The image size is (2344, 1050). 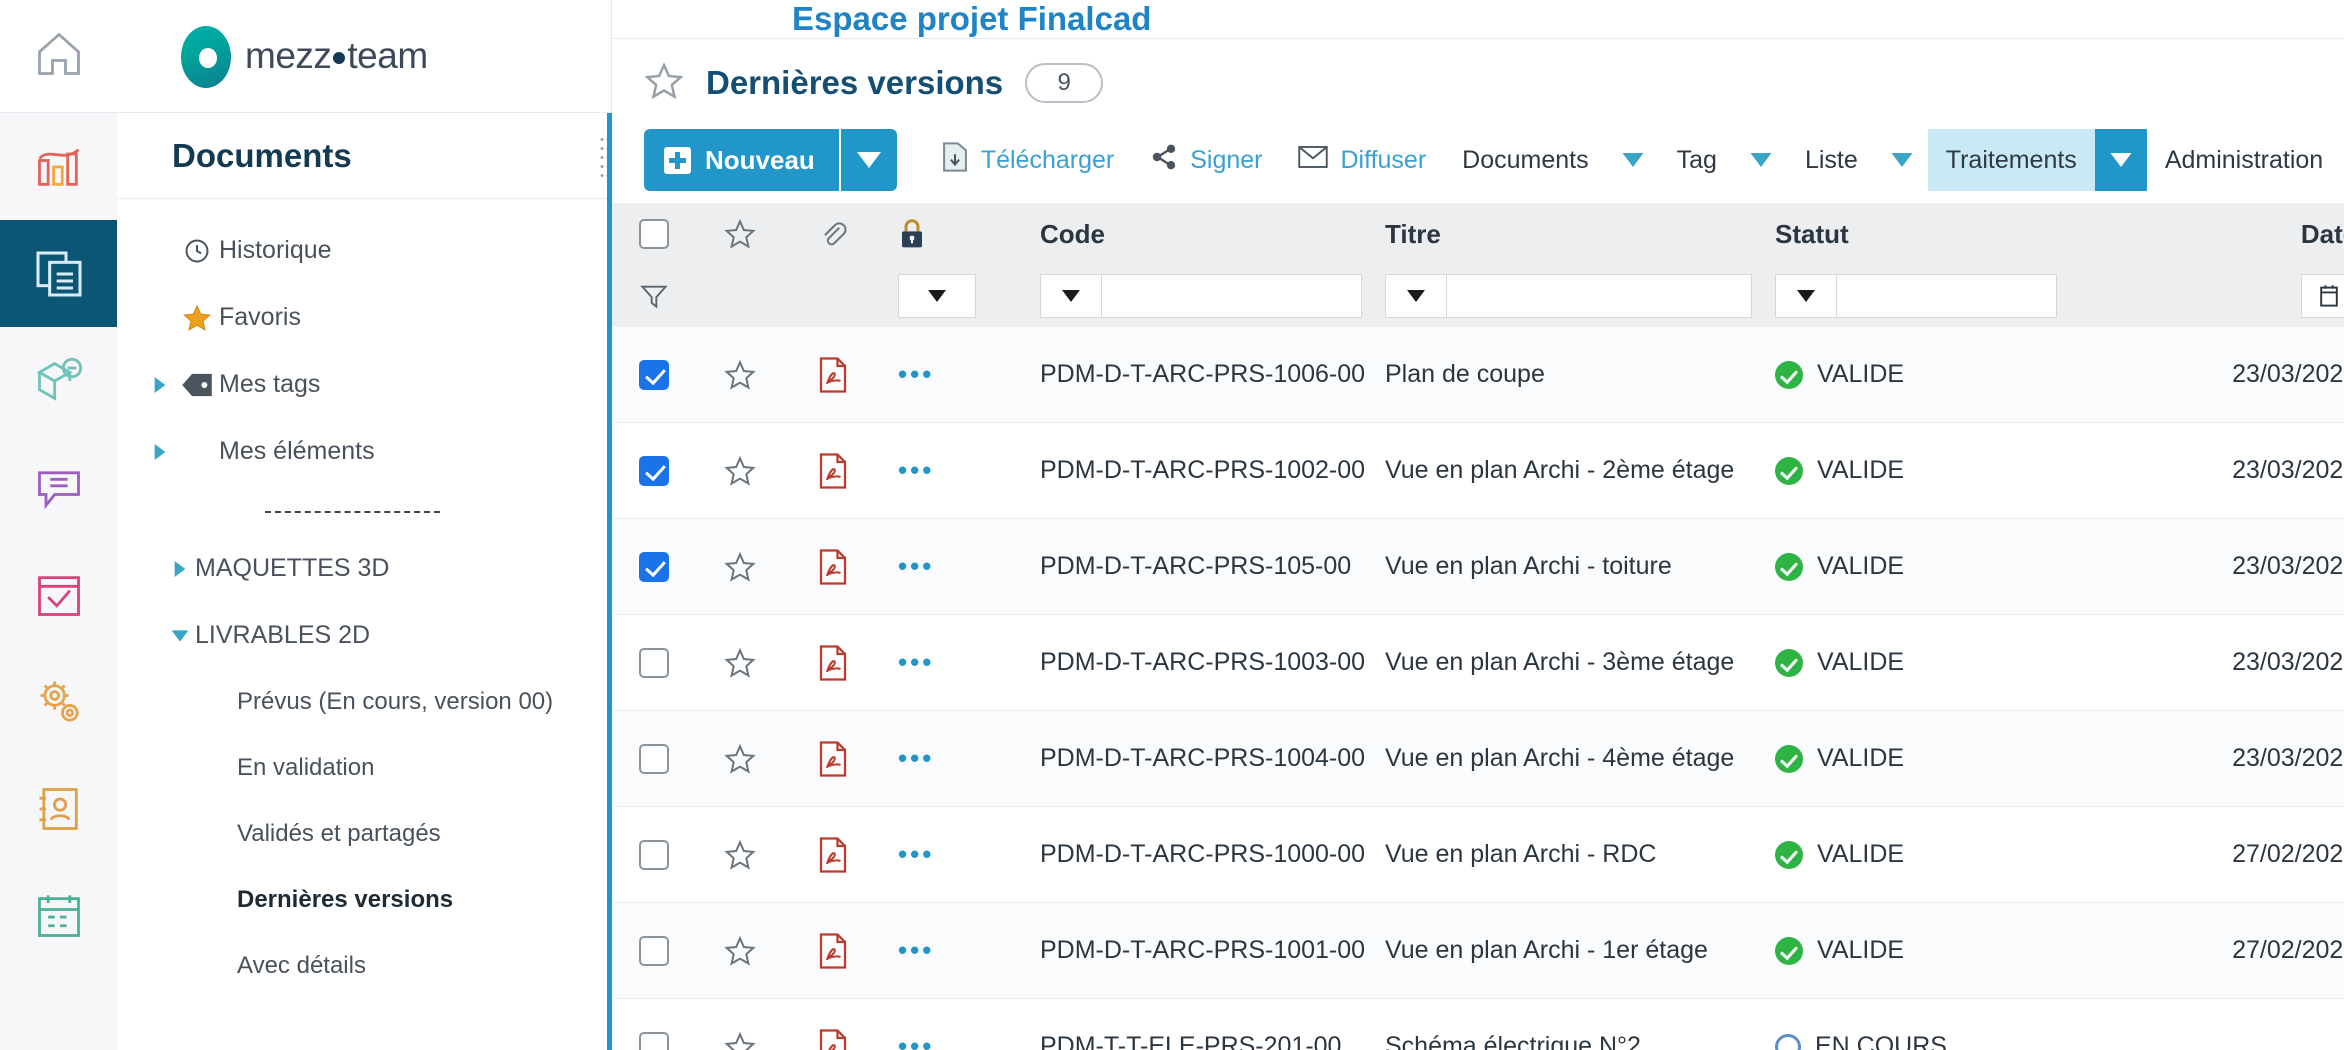 What do you see at coordinates (364, 384) in the screenshot?
I see `nav-item-mes-tags: Mes tags` at bounding box center [364, 384].